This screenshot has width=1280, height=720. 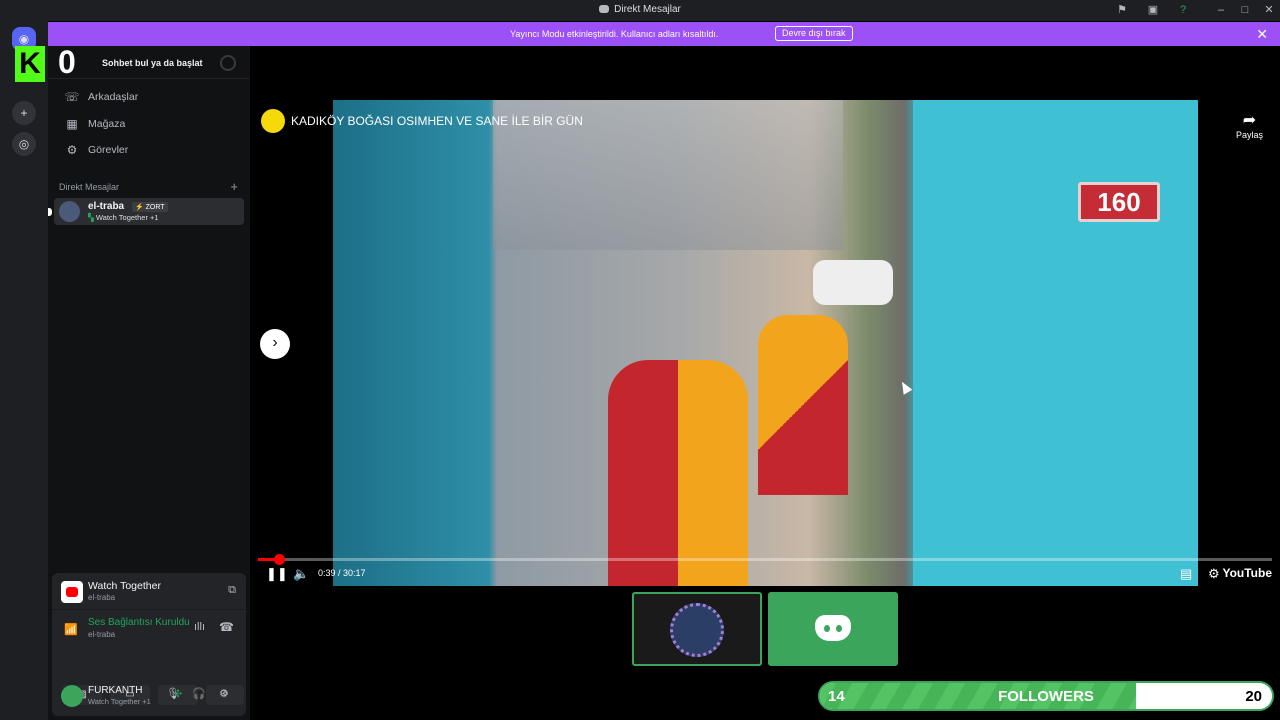 What do you see at coordinates (814, 33) in the screenshot?
I see `disable-streamer-mode-button: Devre dışı bırak` at bounding box center [814, 33].